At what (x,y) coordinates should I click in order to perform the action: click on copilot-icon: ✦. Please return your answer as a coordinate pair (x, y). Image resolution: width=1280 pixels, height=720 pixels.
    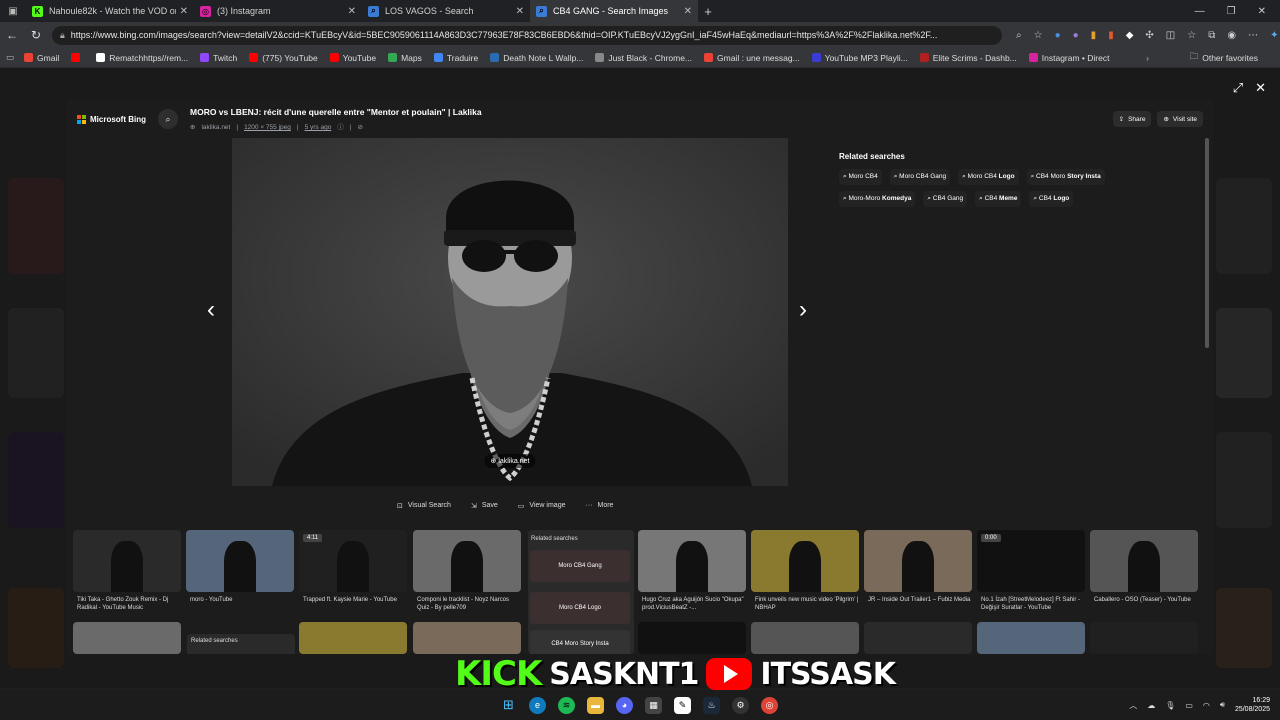
    Looking at the image, I should click on (1274, 35).